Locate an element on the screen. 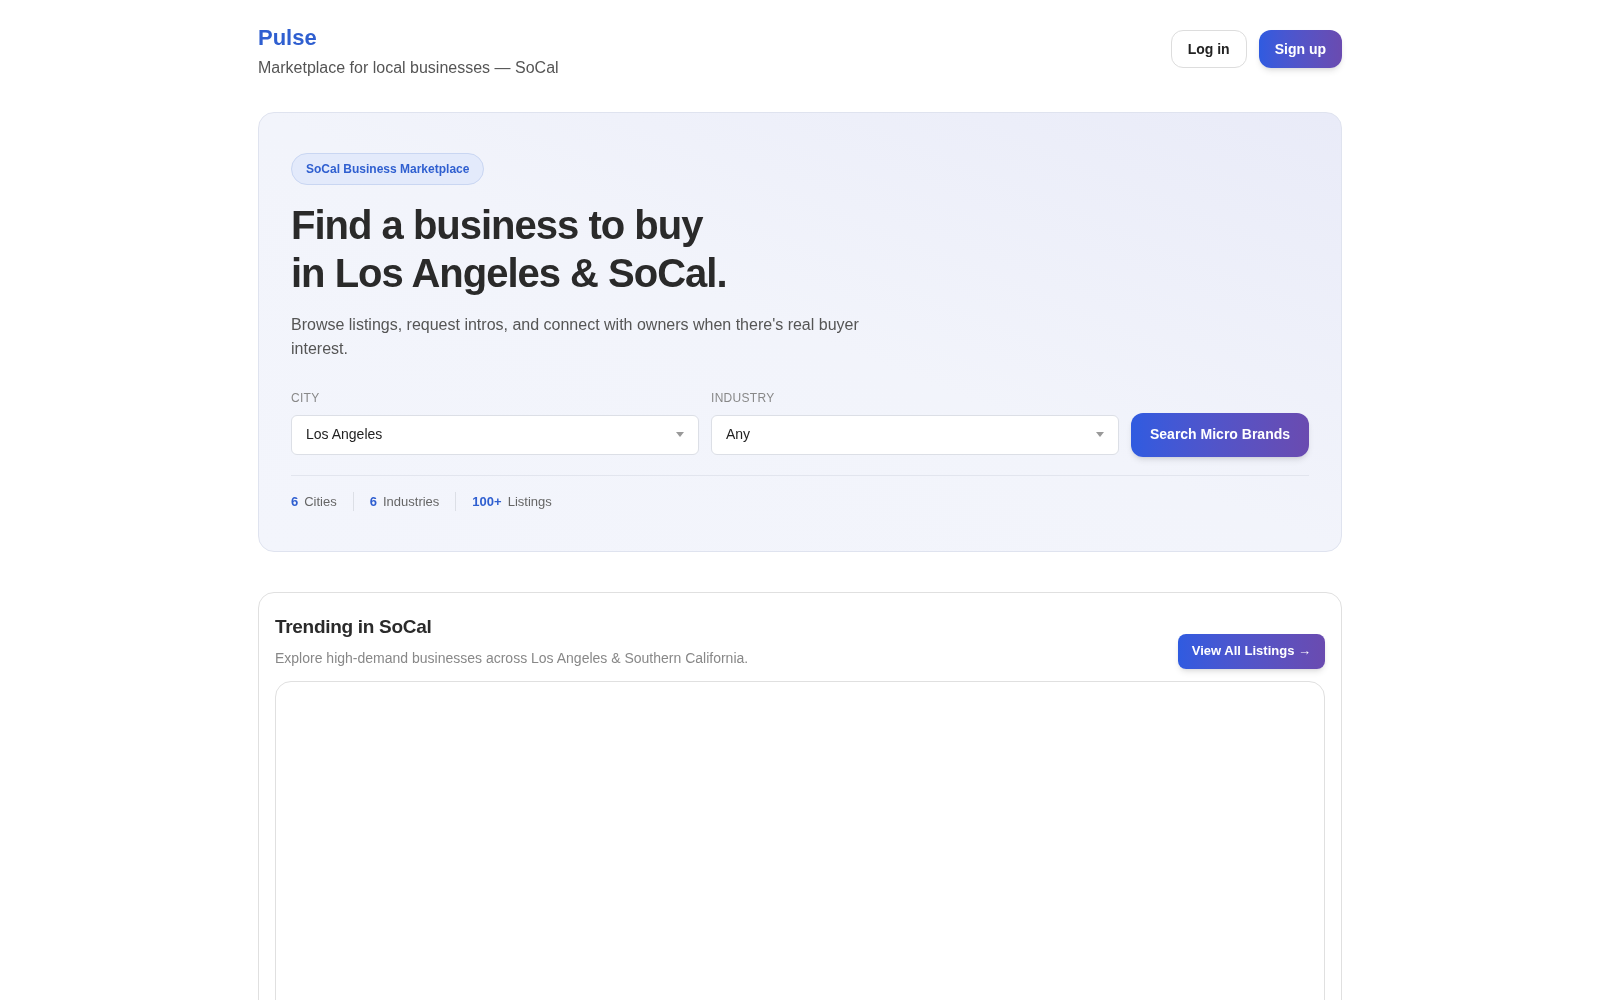  badge: SoCal Business Marketplace is located at coordinates (388, 168).